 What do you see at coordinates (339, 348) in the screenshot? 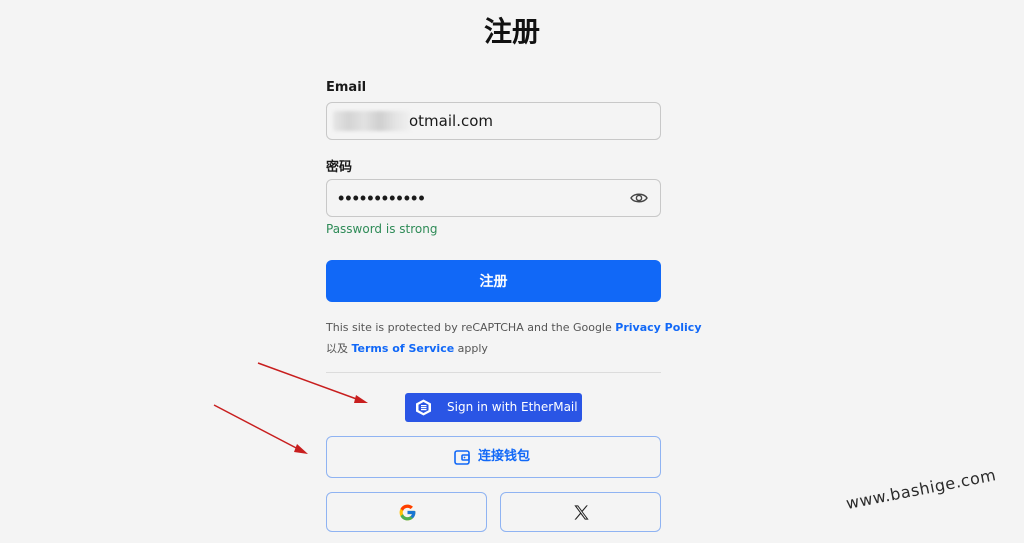
I see `legal-text-and: 以及` at bounding box center [339, 348].